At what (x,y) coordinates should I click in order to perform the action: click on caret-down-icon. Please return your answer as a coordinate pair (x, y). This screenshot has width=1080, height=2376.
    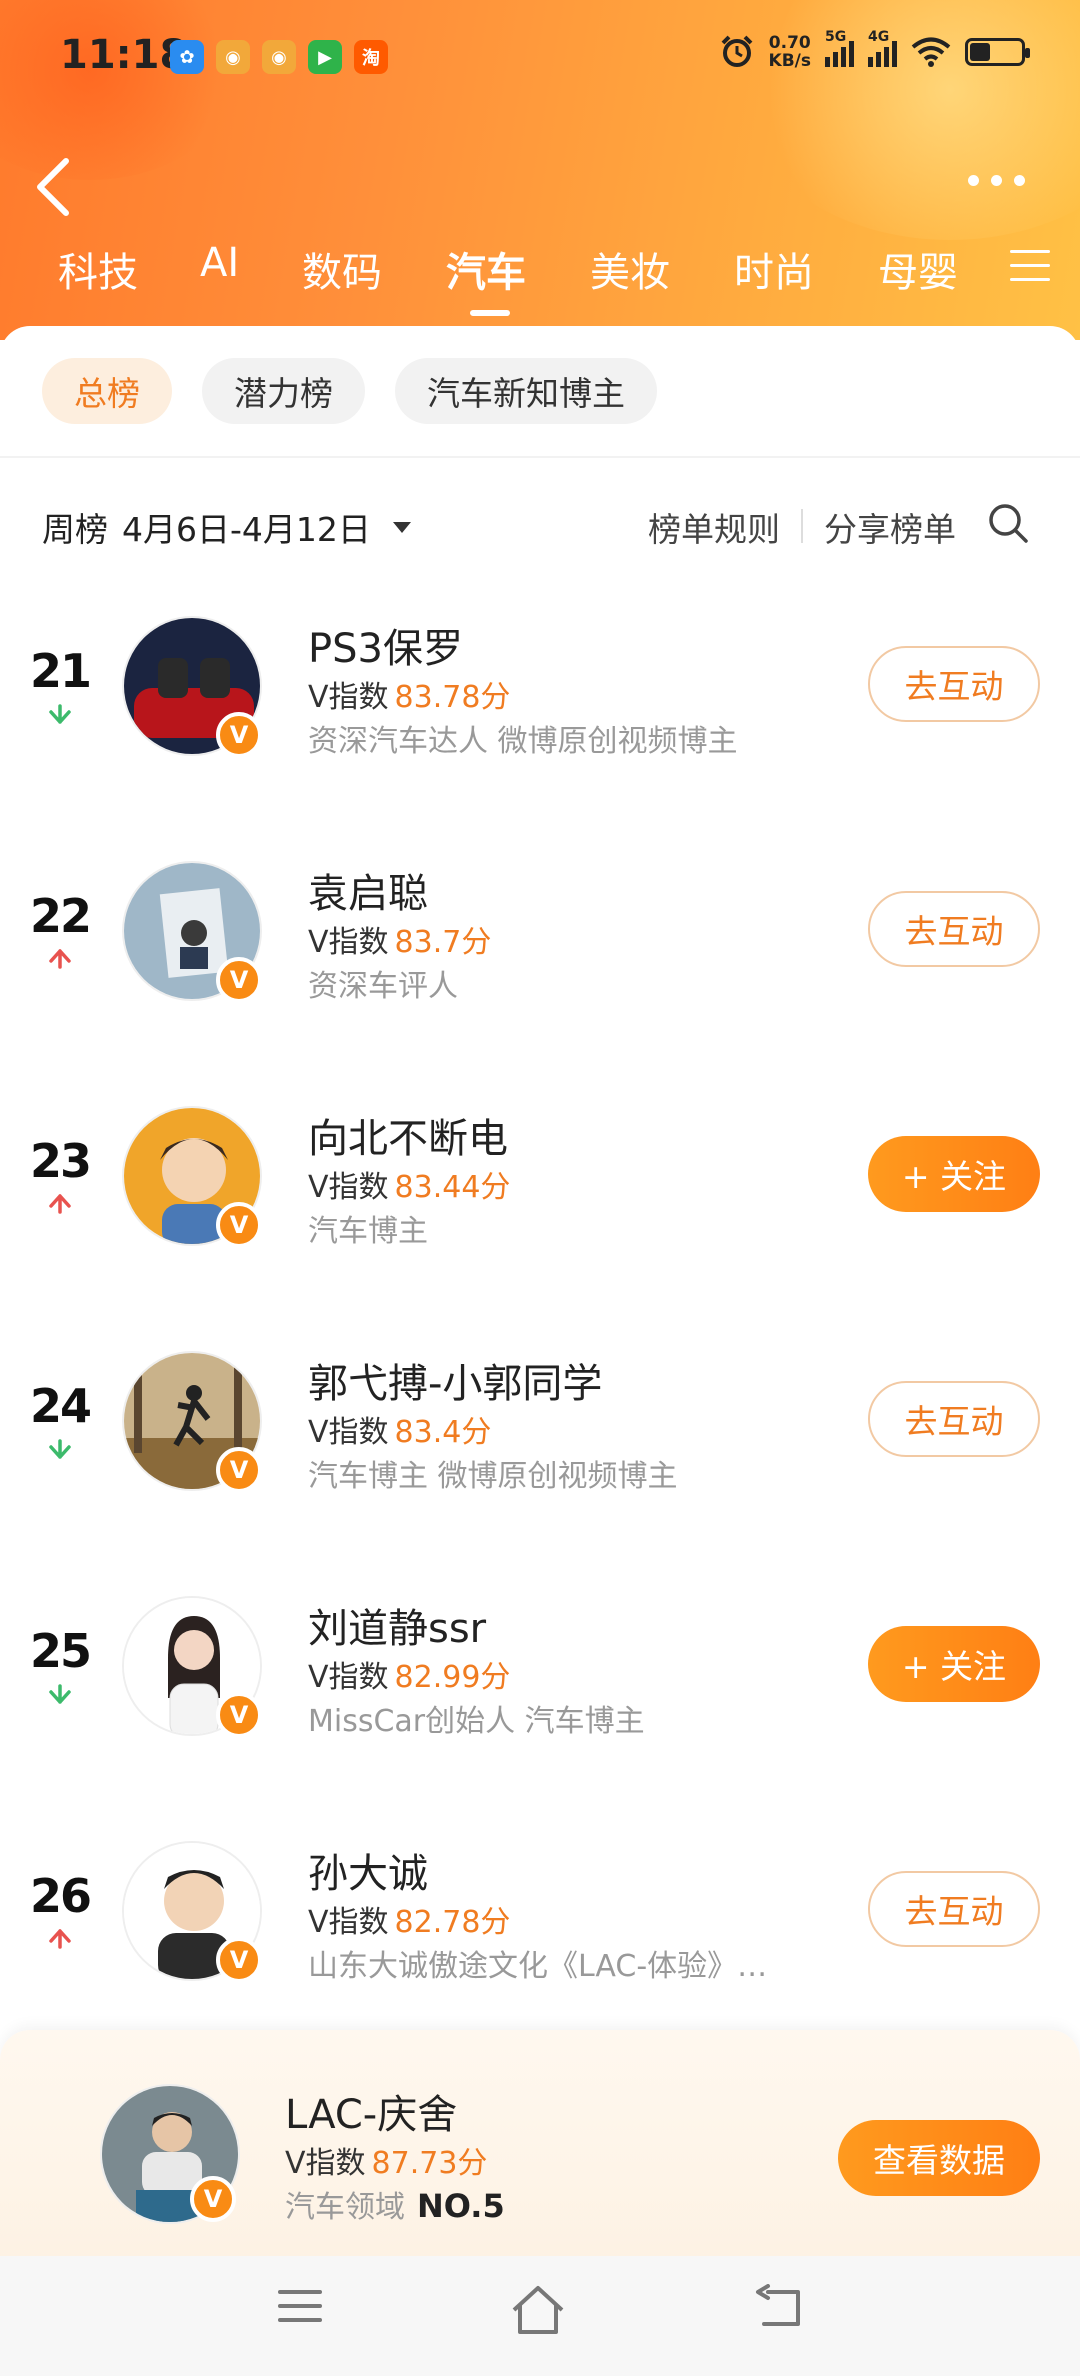
    Looking at the image, I should click on (401, 527).